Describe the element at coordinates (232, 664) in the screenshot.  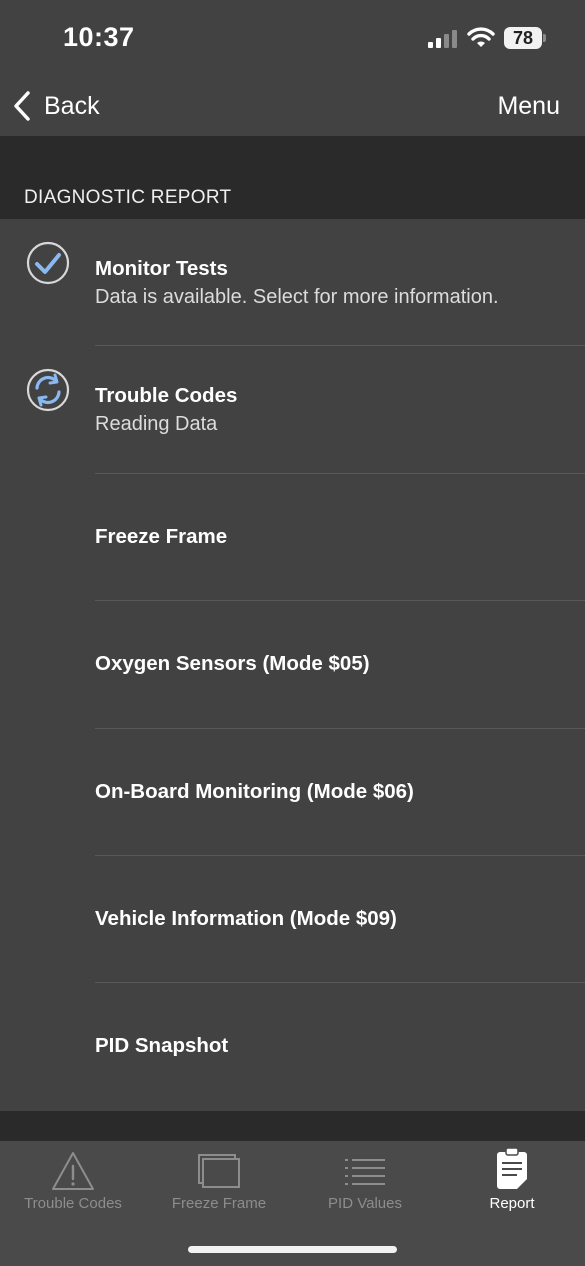
I see `item-title: Oxygen Sensors (Mode $05)` at that location.